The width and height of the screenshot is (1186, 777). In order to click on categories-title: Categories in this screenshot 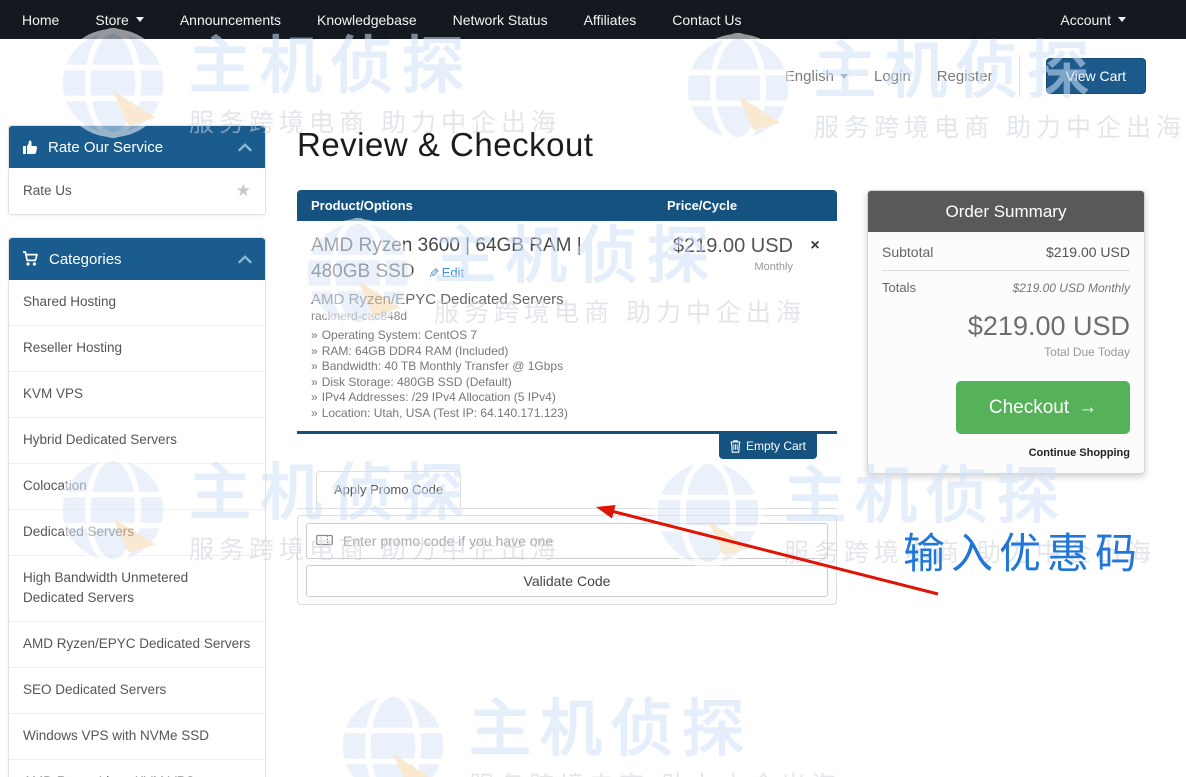, I will do `click(85, 259)`.